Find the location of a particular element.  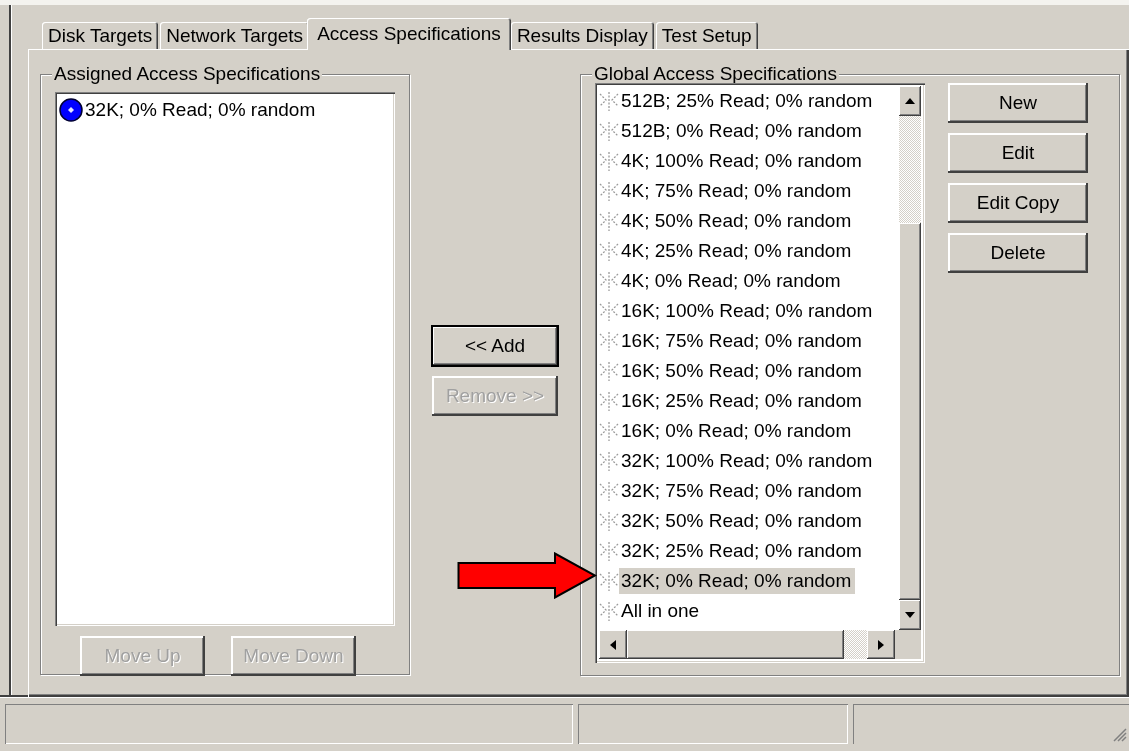

scroll-up-button is located at coordinates (910, 101).